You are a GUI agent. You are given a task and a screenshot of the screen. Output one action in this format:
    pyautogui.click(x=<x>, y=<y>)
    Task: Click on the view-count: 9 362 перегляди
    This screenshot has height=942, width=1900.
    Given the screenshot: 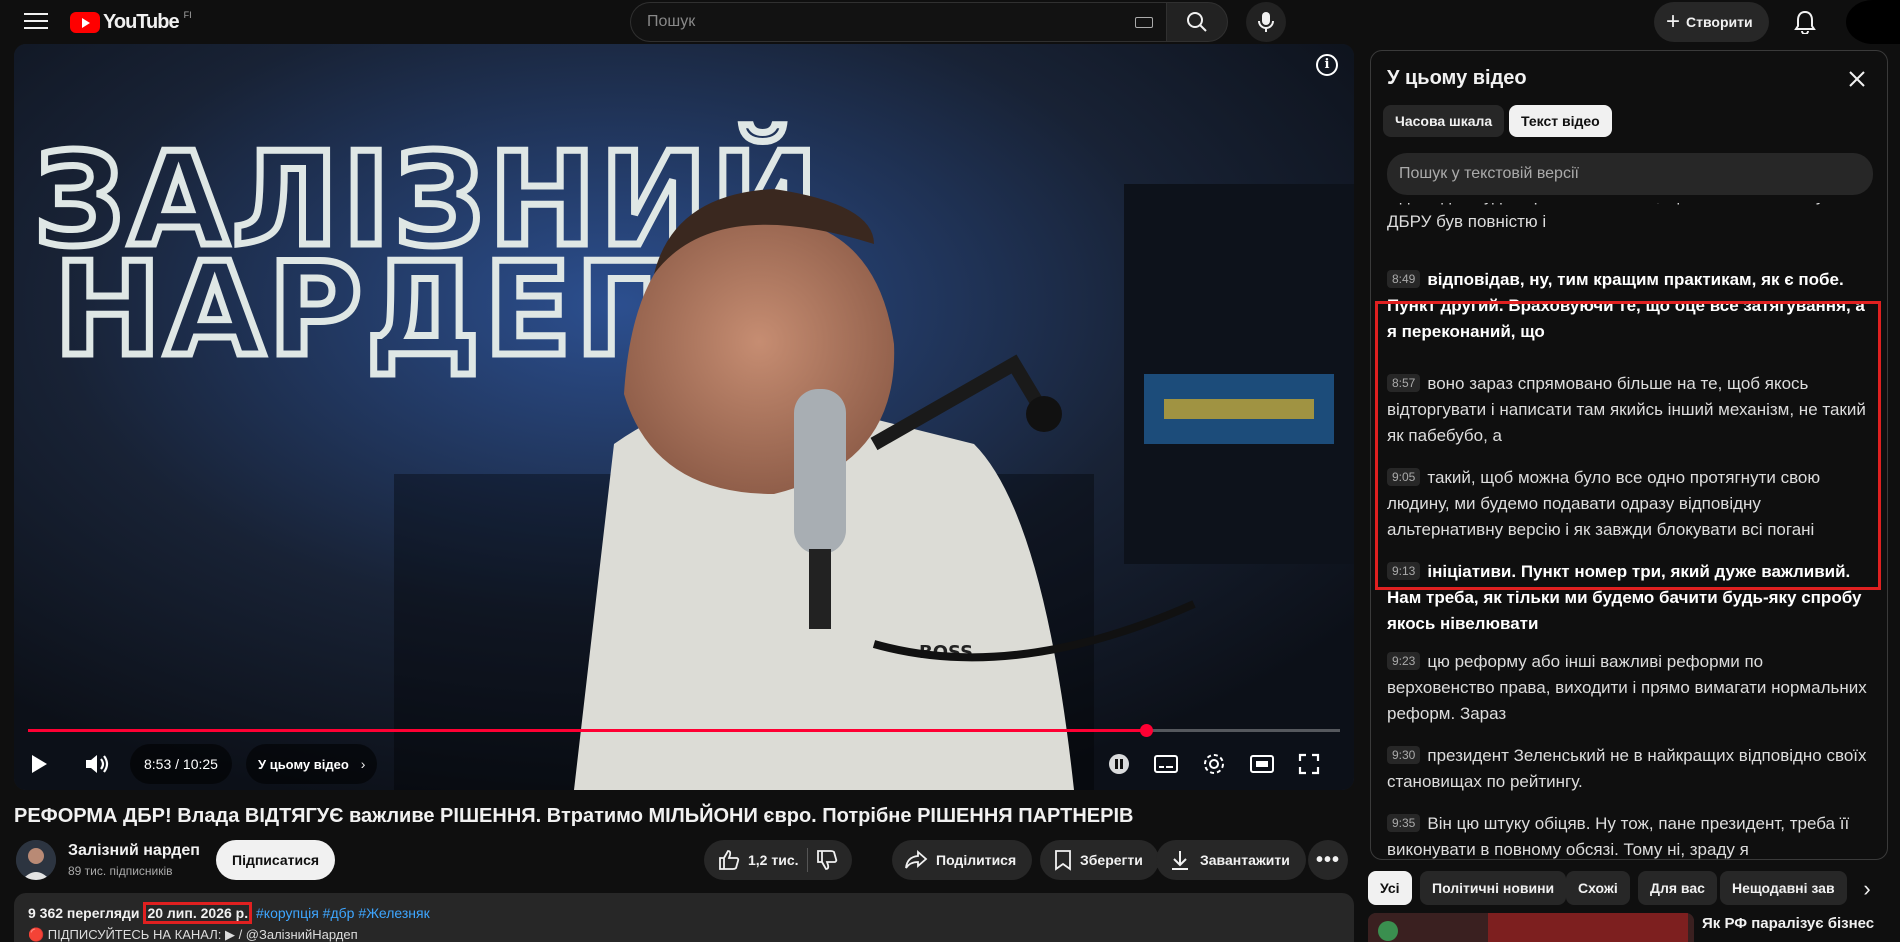 What is the action you would take?
    pyautogui.click(x=84, y=913)
    